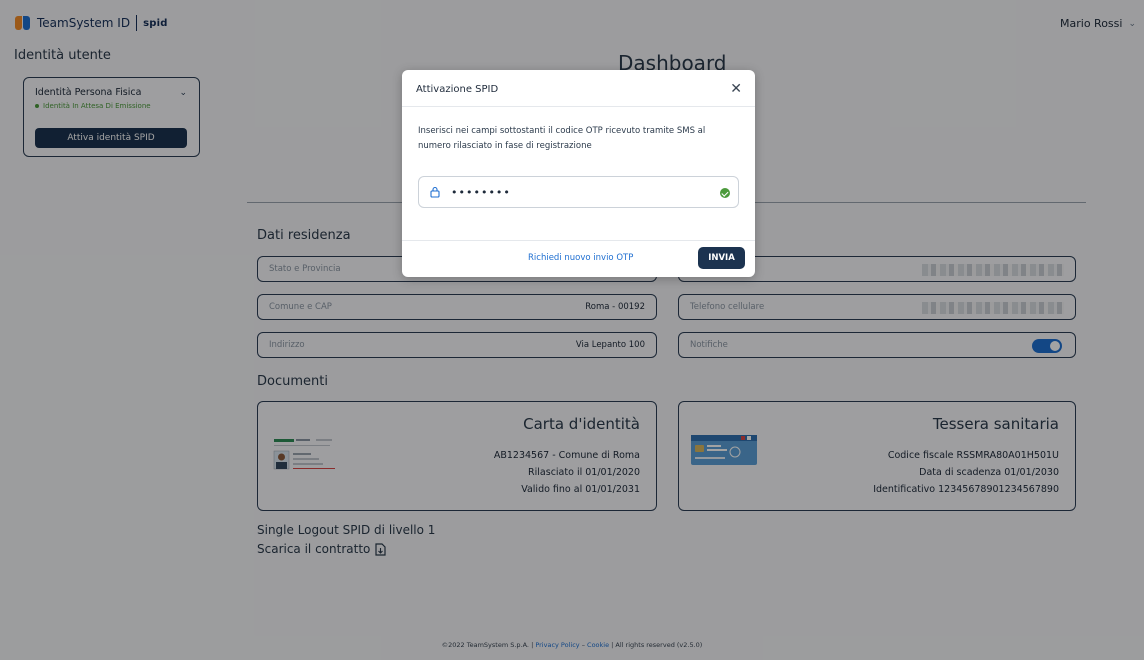 The image size is (1144, 660). What do you see at coordinates (578, 106) in the screenshot?
I see `modal-divider` at bounding box center [578, 106].